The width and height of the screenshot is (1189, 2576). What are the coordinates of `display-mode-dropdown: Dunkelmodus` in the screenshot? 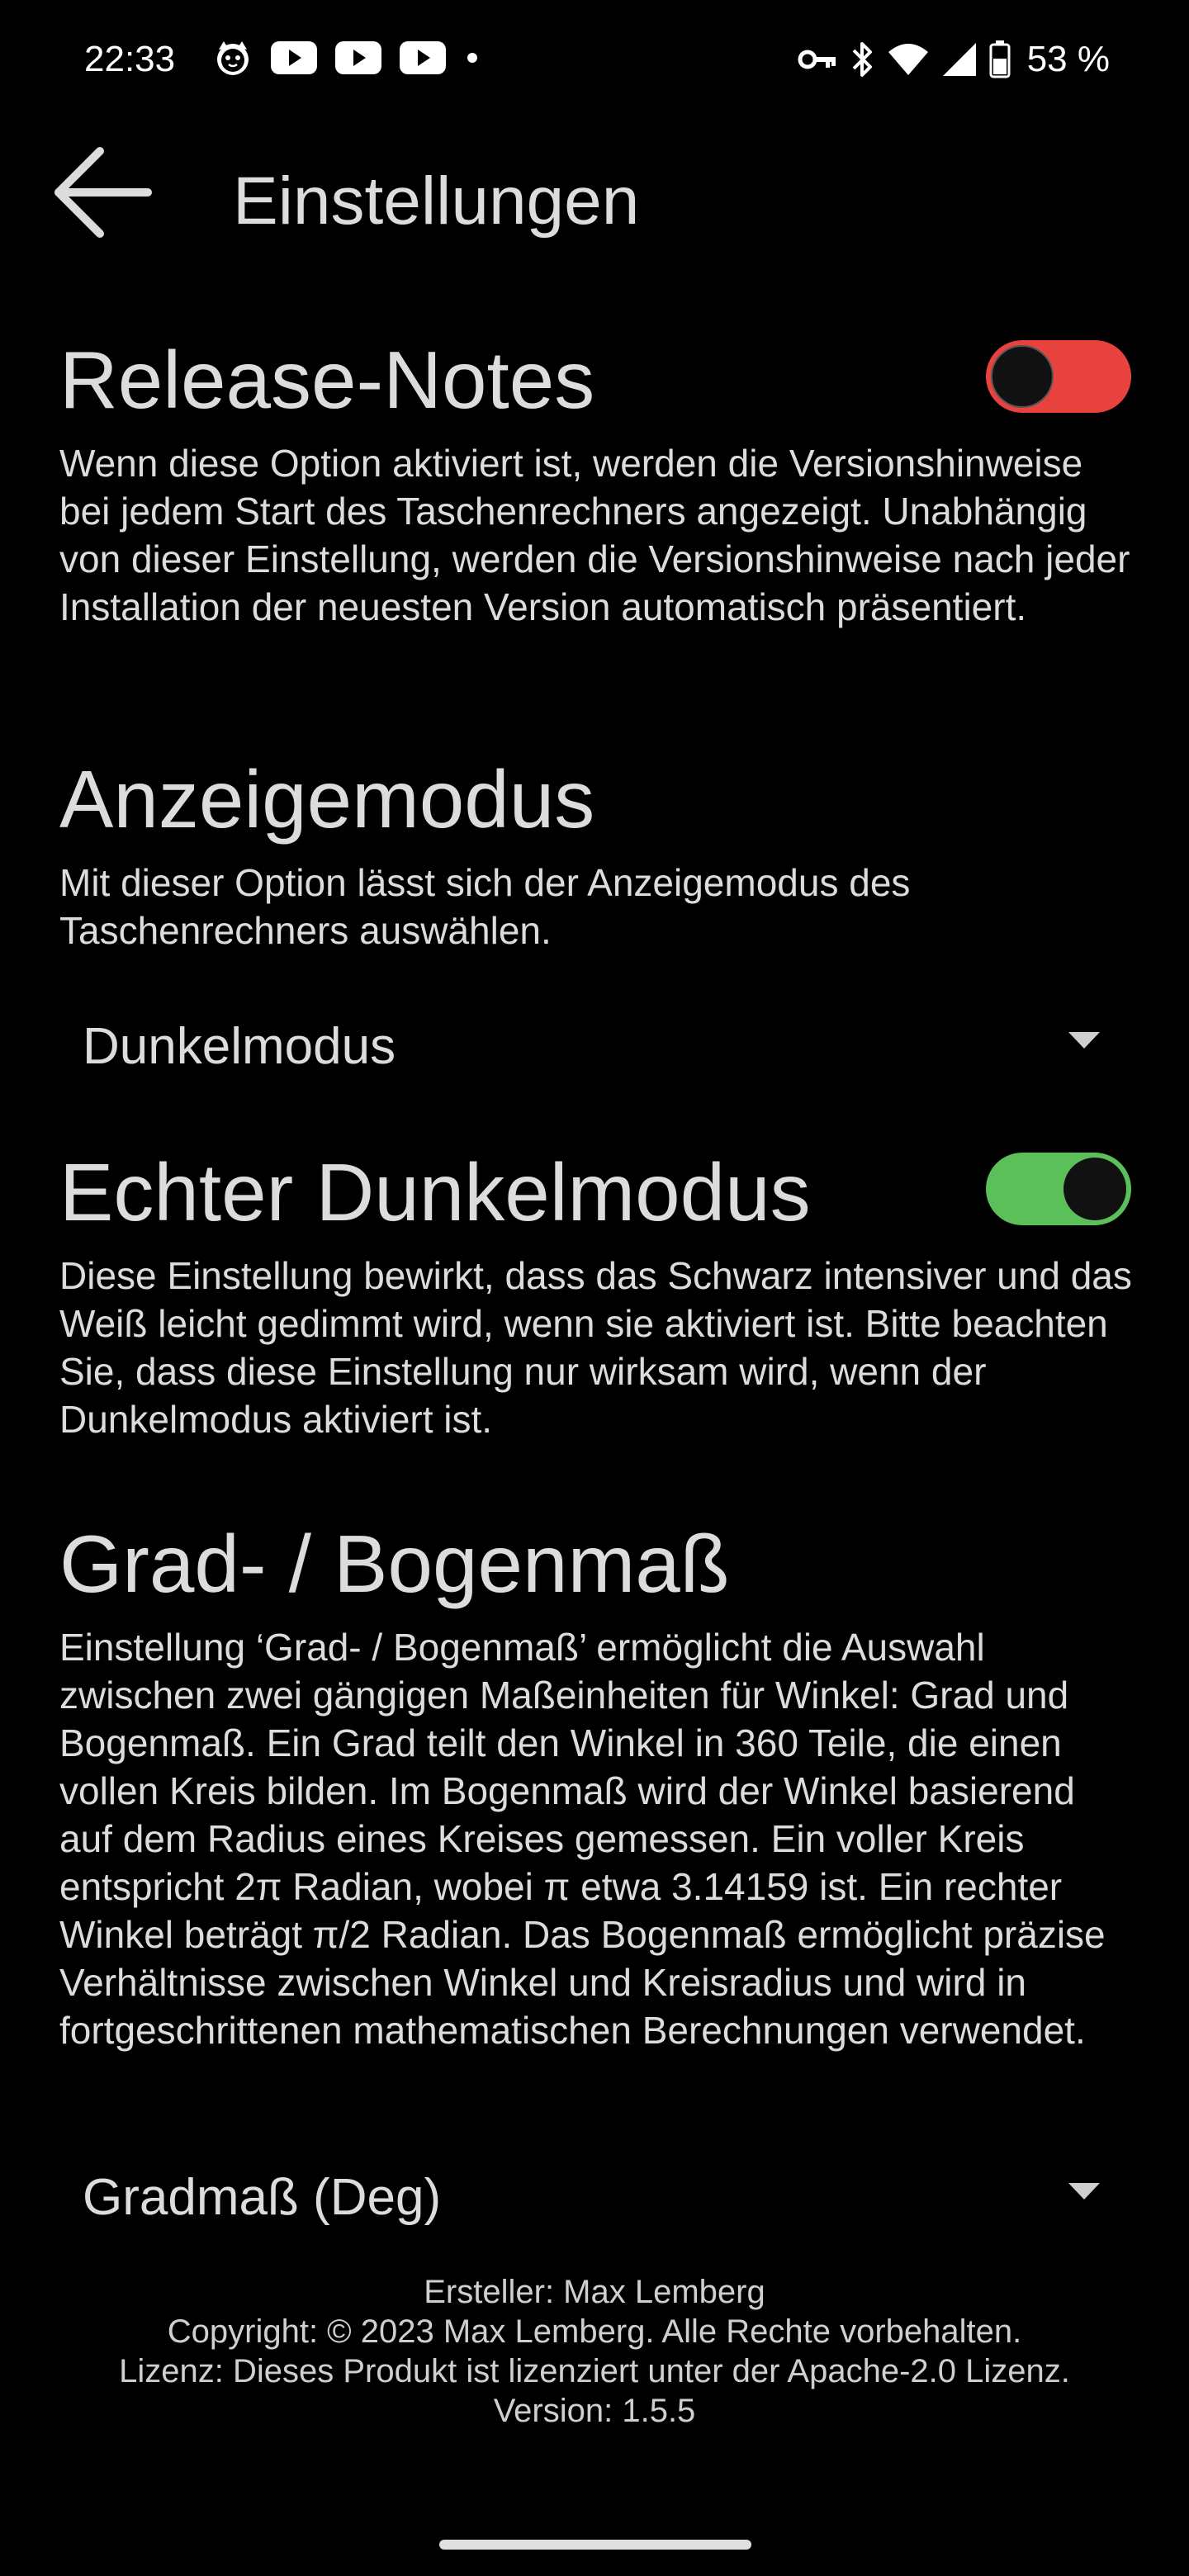 It's located at (579, 1045).